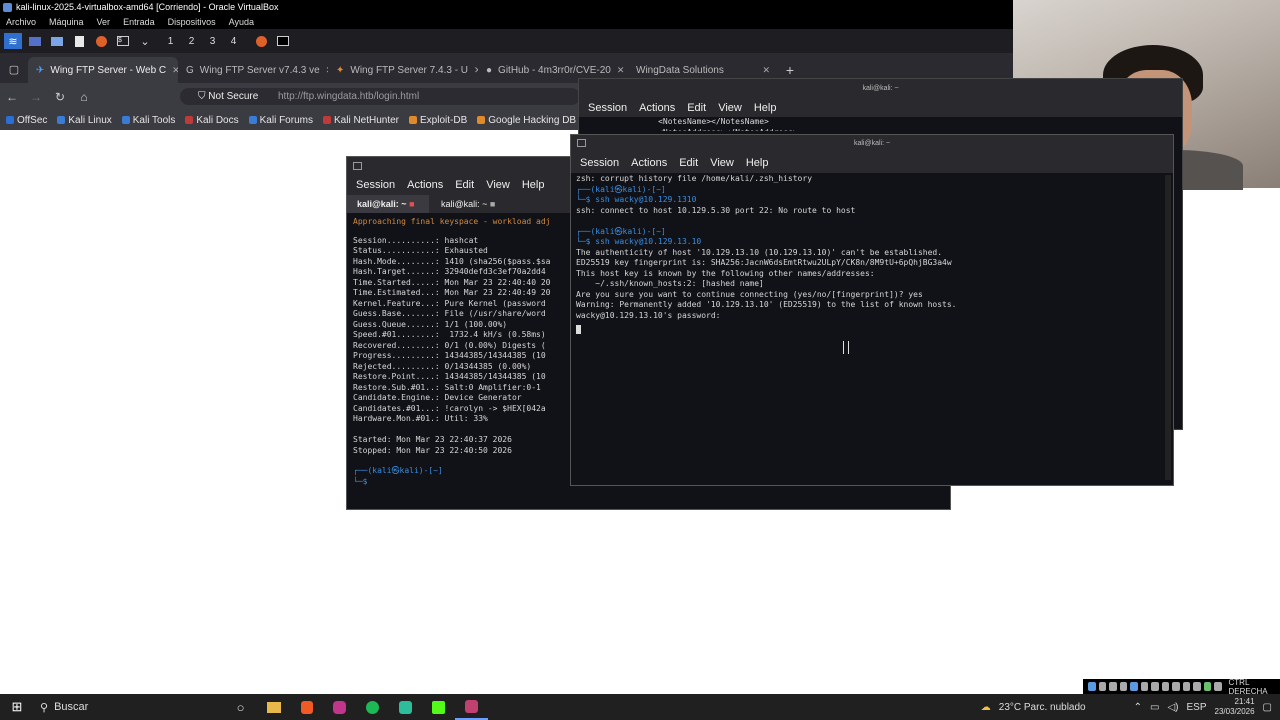 This screenshot has height=720, width=1280. What do you see at coordinates (129, 707) in the screenshot?
I see `taskbar-search: ⚲ Buscar` at bounding box center [129, 707].